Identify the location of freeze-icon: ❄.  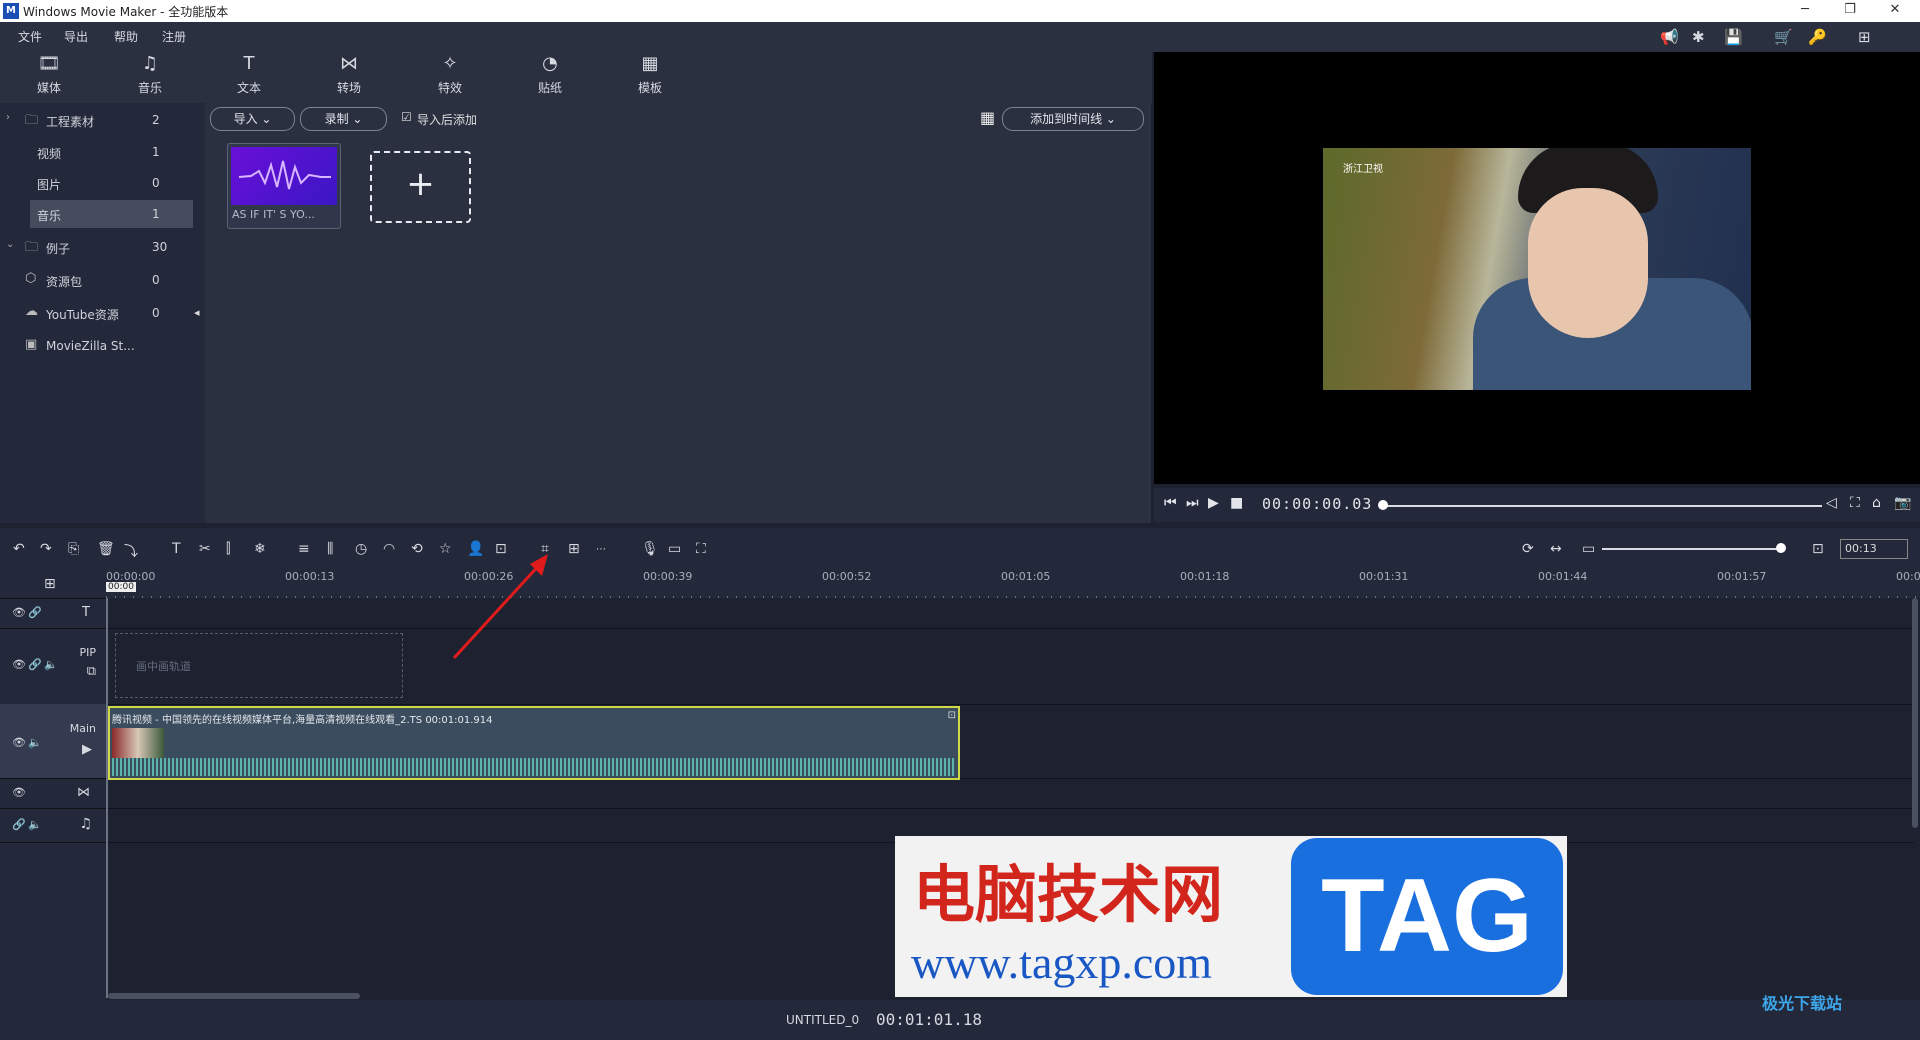
(260, 549).